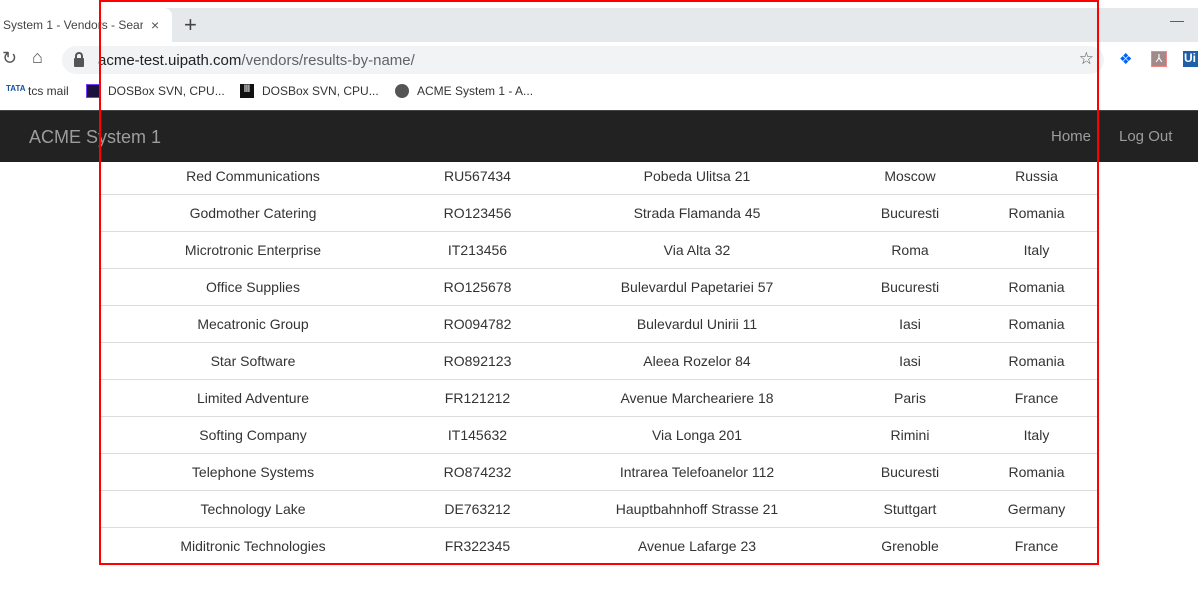 This screenshot has width=1198, height=589. Describe the element at coordinates (253, 286) in the screenshot. I see `vendor-name-cell: Office Supplies` at that location.